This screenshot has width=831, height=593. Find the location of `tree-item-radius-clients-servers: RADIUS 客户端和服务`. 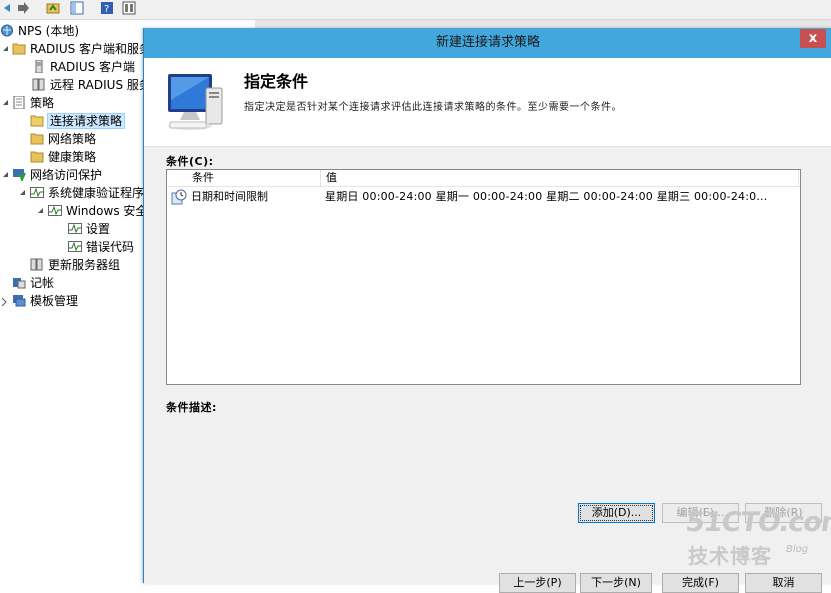

tree-item-radius-clients-servers: RADIUS 客户端和服务 is located at coordinates (78, 49).